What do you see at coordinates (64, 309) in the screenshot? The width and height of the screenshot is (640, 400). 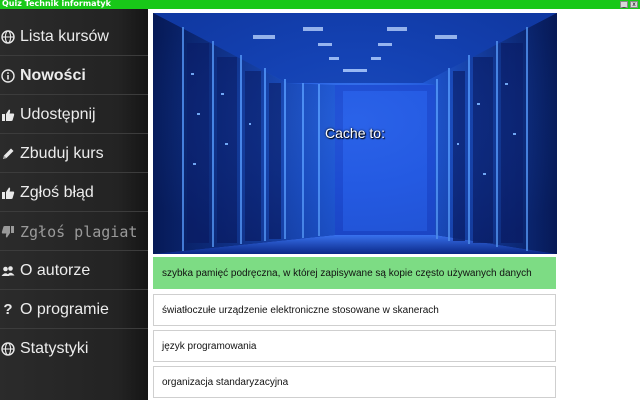 I see `sidebar-item-label: O programie` at bounding box center [64, 309].